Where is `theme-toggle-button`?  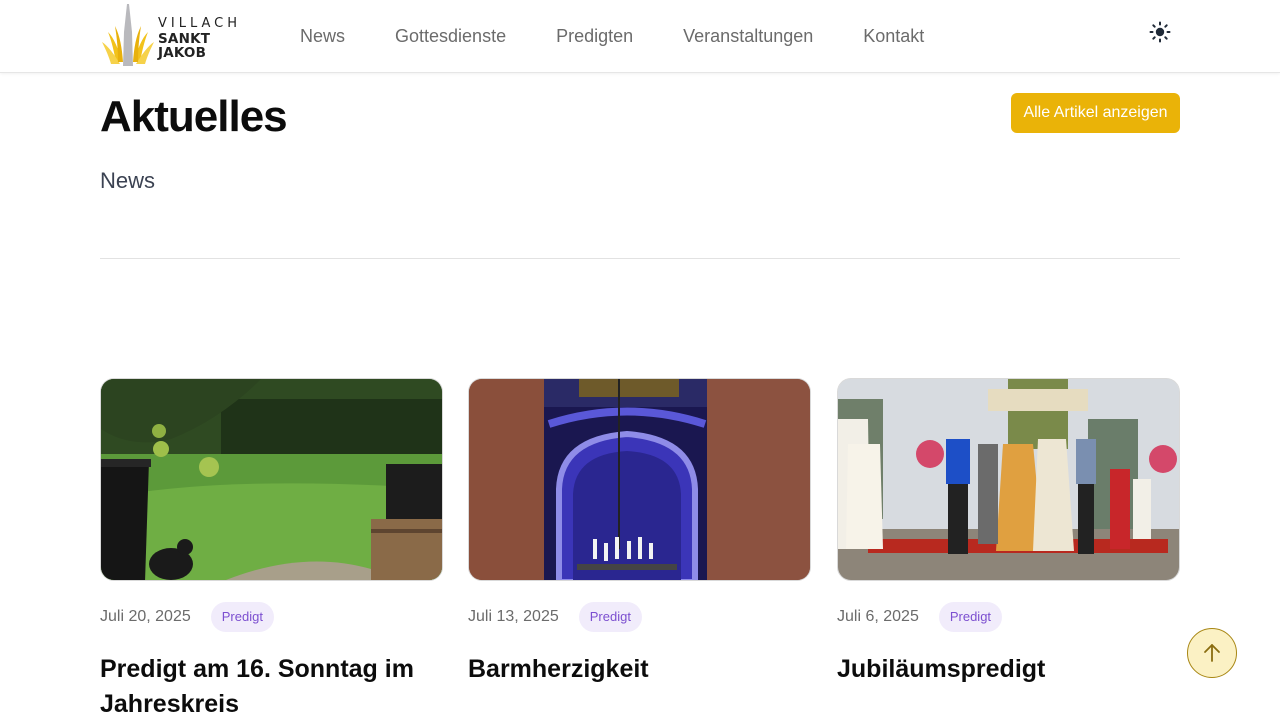 theme-toggle-button is located at coordinates (1160, 32).